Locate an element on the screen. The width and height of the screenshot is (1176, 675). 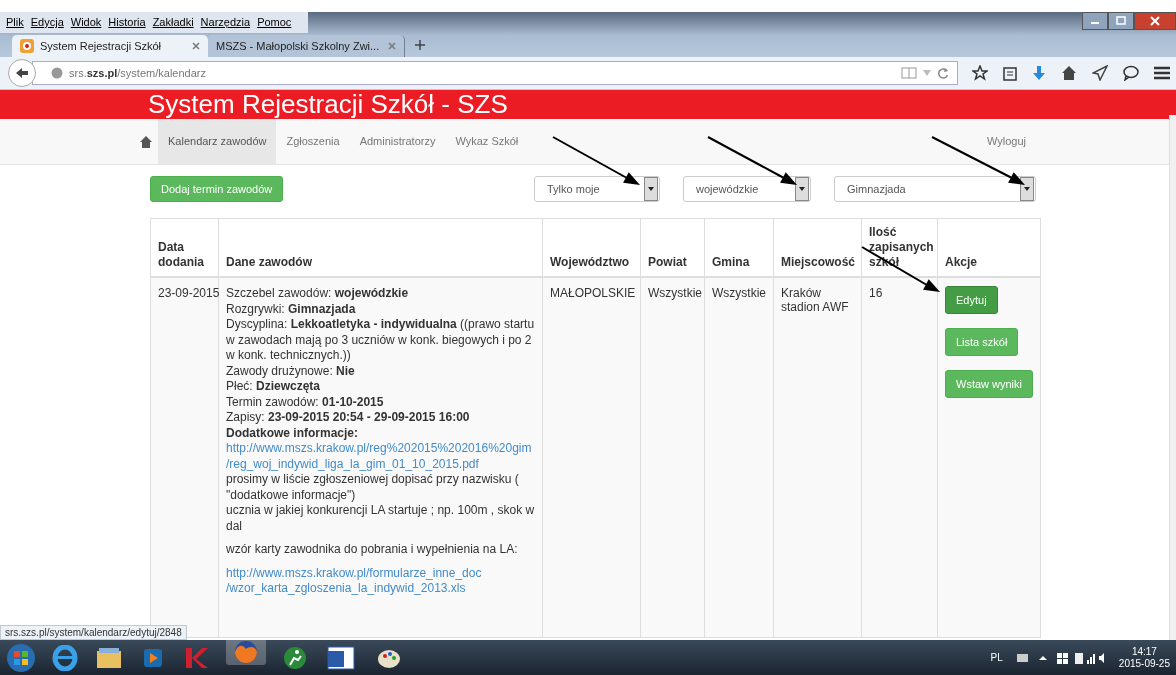
detail-text: Zapisy: 23-09-2015 20:54 - 29-09-2015 16:00 is located at coordinates (348, 418).